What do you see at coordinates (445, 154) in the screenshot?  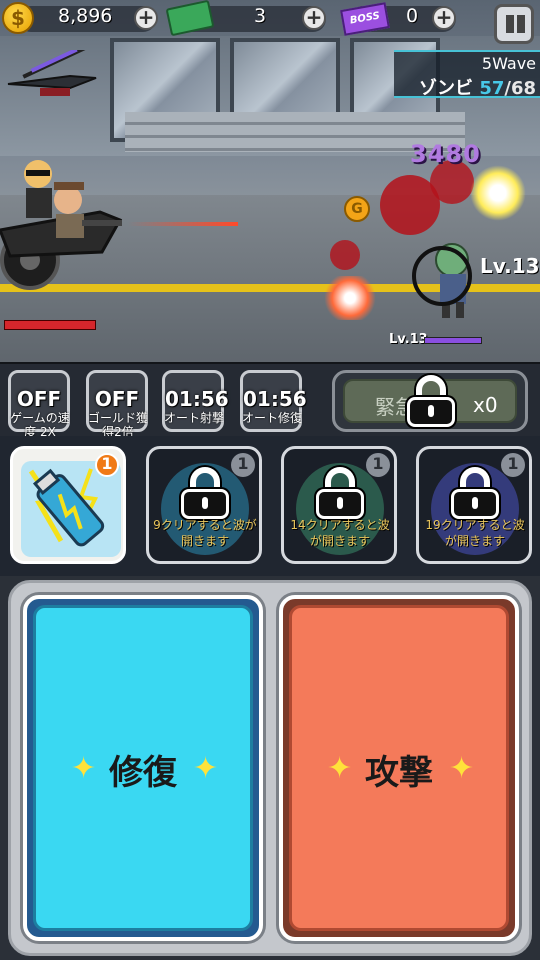 I see `damage-number: 3480` at bounding box center [445, 154].